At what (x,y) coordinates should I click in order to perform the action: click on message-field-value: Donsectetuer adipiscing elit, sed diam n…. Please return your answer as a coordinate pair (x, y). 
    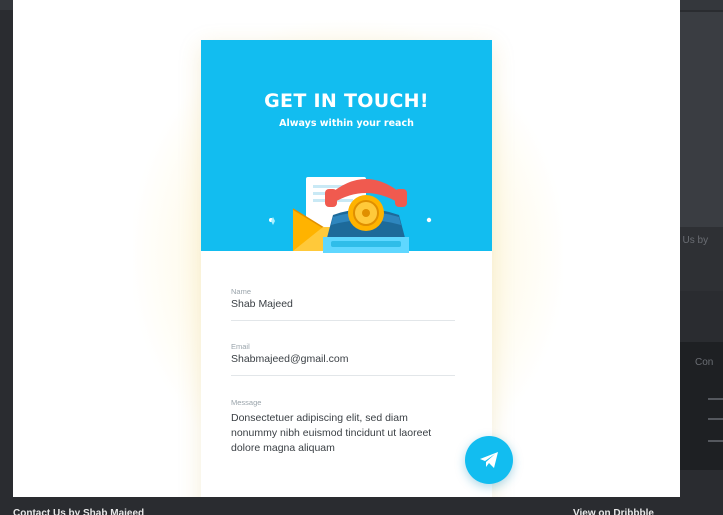
    Looking at the image, I should click on (343, 433).